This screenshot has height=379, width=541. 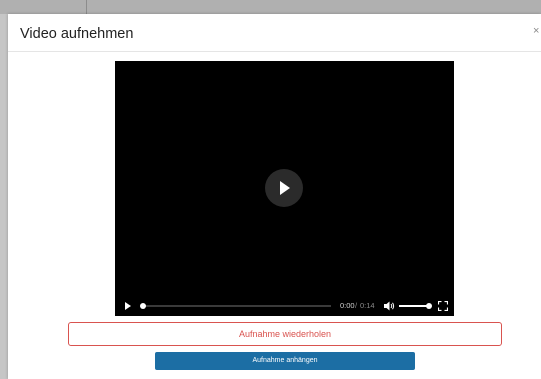 I want to click on player-controls: 0:00 / 0:14, so click(x=284, y=306).